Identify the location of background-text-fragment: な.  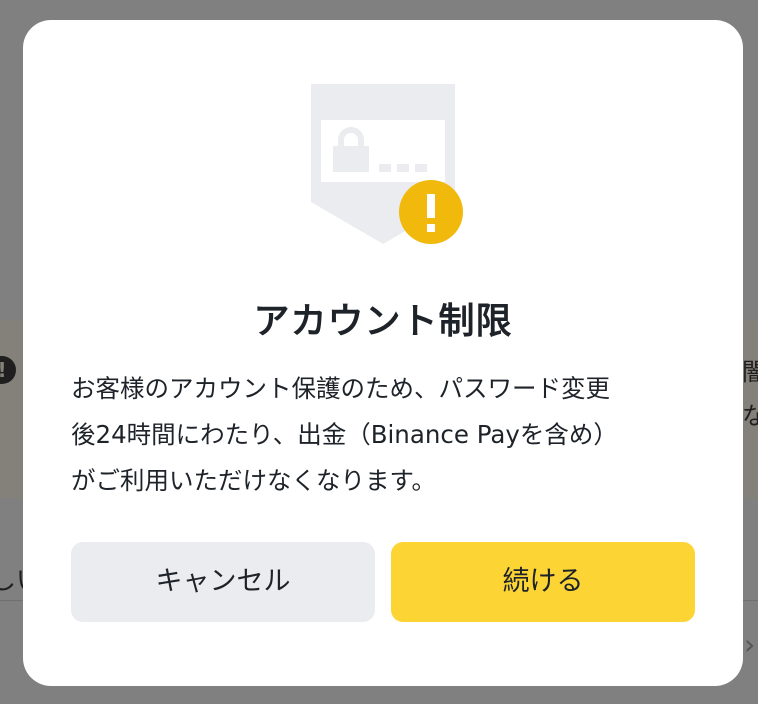
(750, 416).